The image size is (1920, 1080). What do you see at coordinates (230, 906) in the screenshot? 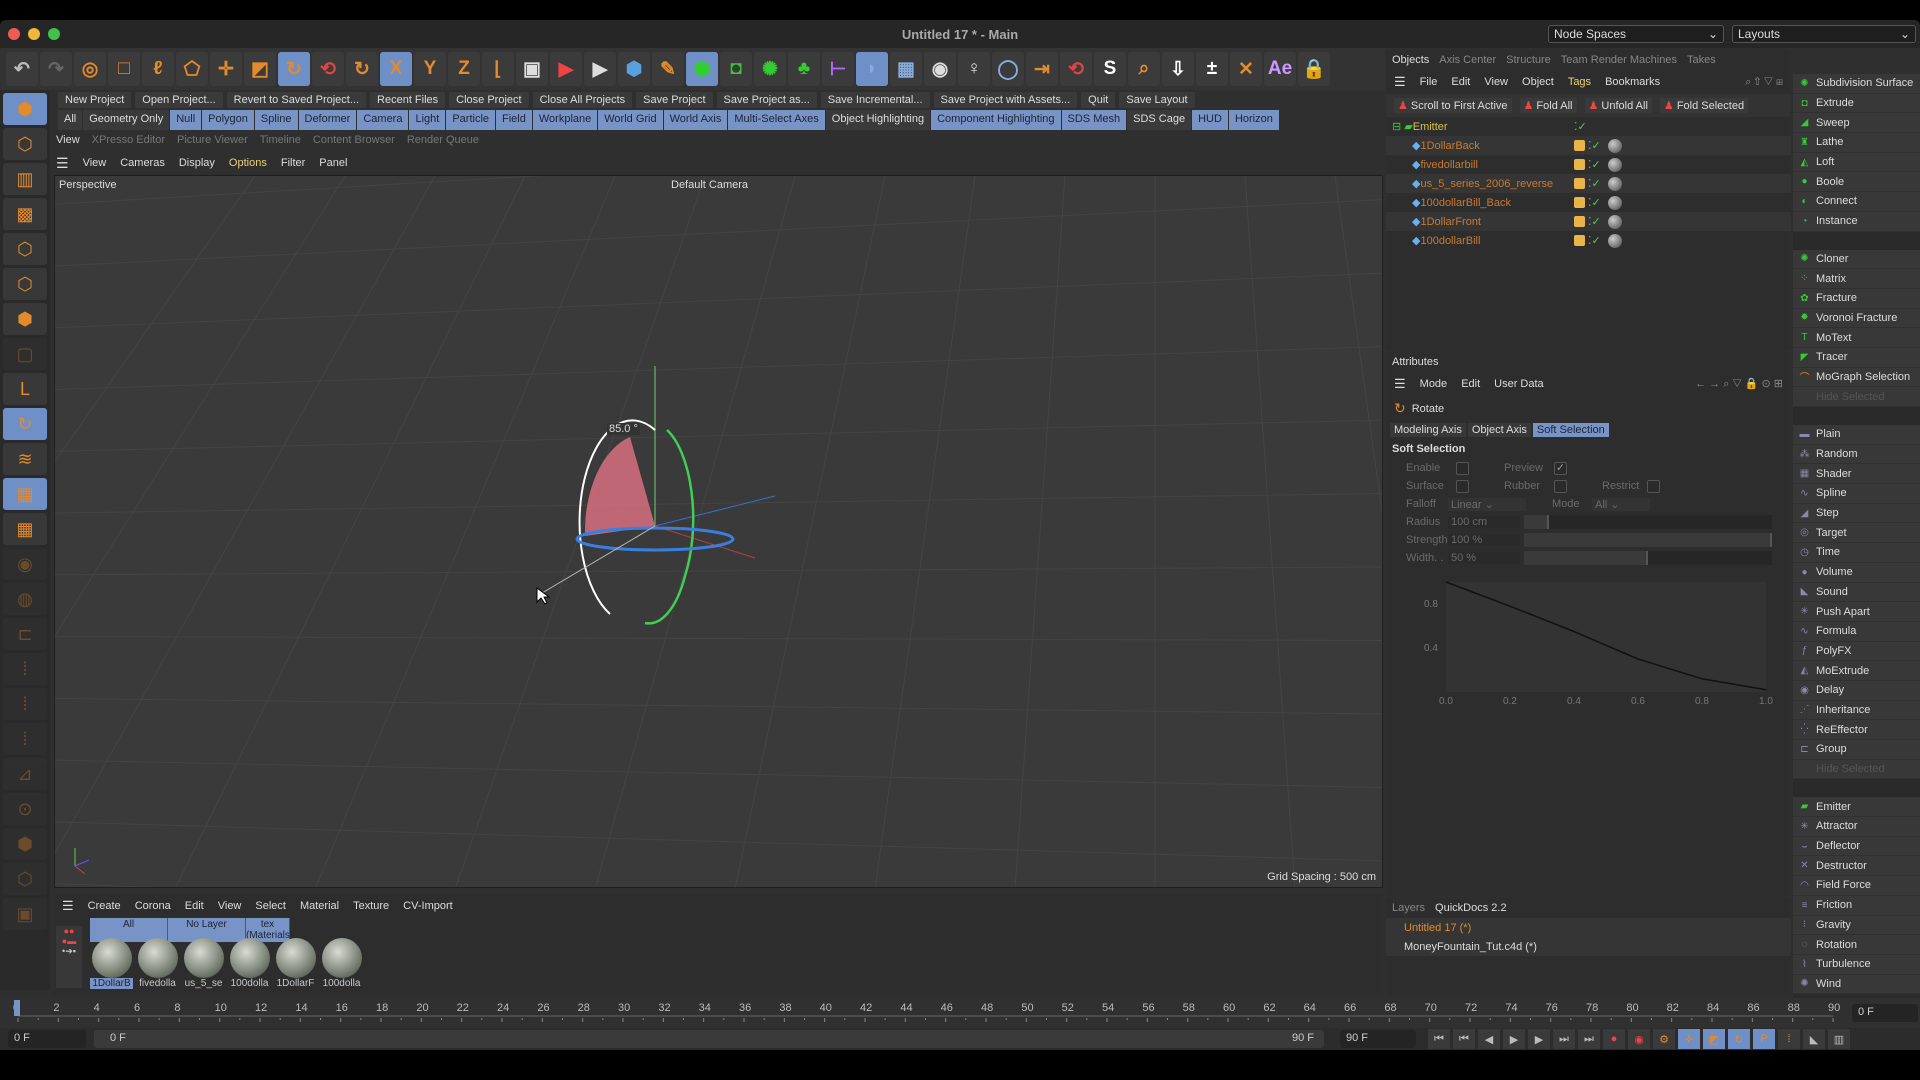
I see `menu-view: View` at bounding box center [230, 906].